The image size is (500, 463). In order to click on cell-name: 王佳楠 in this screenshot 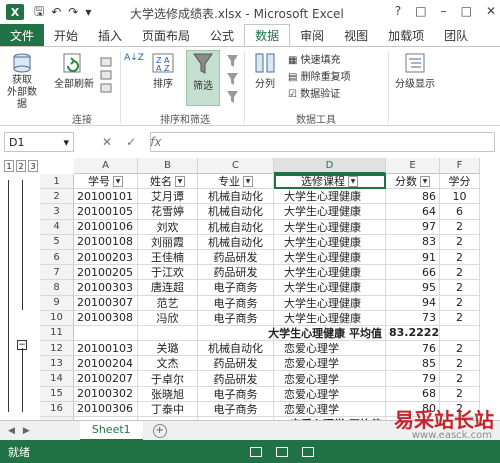, I will do `click(168, 257)`.